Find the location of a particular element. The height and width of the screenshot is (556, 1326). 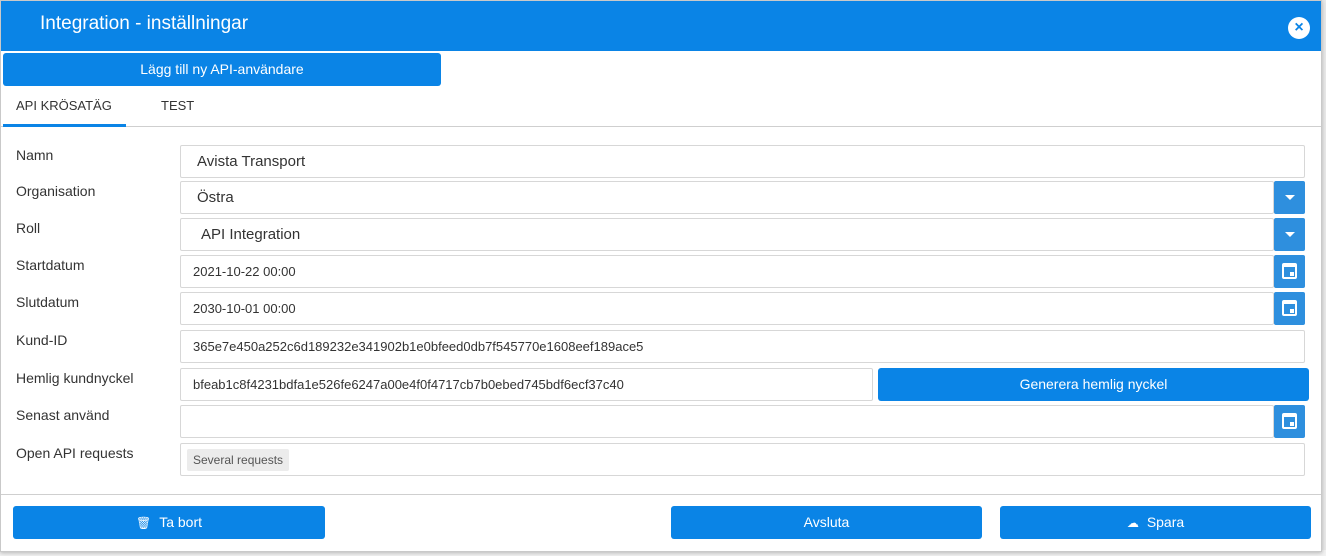

secret-key-label: Hemlig kundnyckel is located at coordinates (75, 378).